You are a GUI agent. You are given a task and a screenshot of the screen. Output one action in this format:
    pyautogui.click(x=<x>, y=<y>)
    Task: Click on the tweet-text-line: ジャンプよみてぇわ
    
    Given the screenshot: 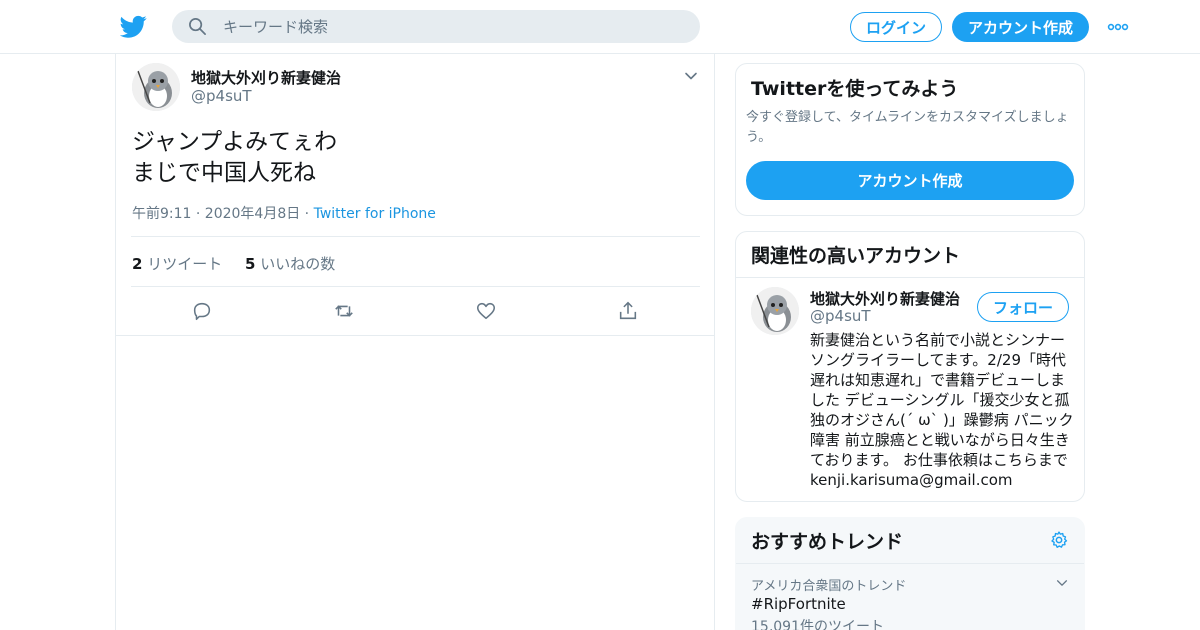 What is the action you would take?
    pyautogui.click(x=235, y=142)
    